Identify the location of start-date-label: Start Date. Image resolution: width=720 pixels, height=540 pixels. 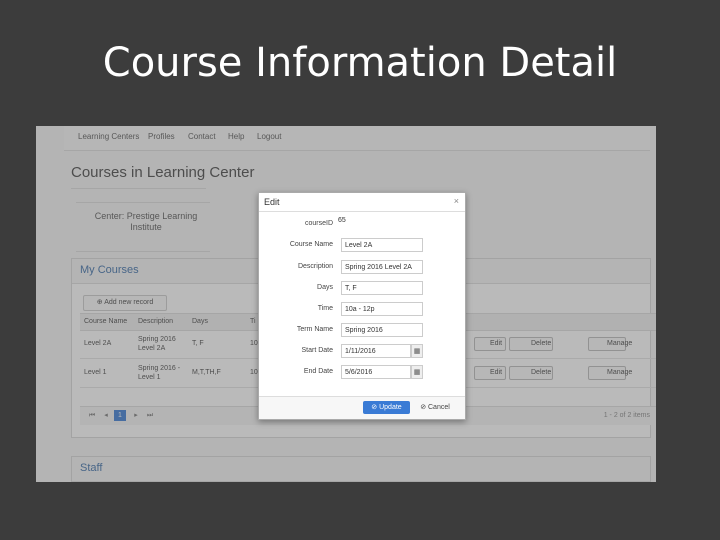
(317, 350).